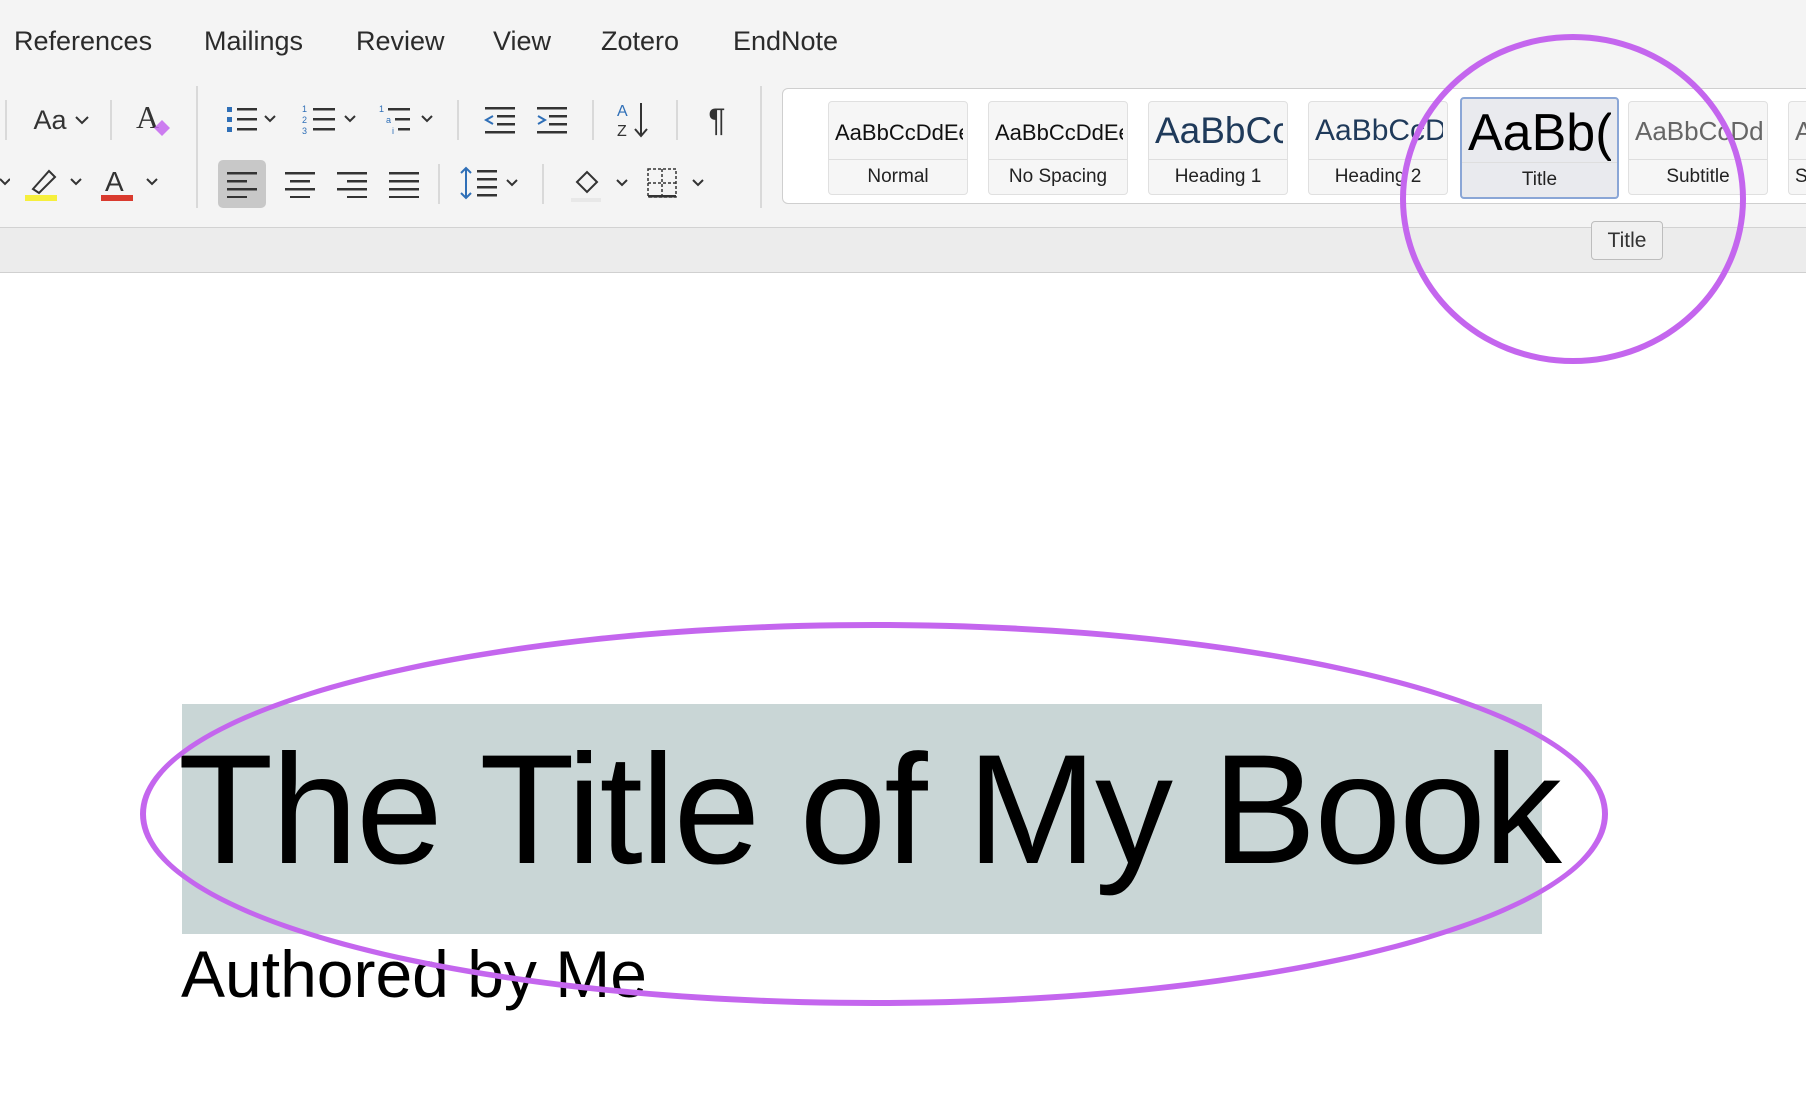  I want to click on decrease-indent-icon, so click(499, 120).